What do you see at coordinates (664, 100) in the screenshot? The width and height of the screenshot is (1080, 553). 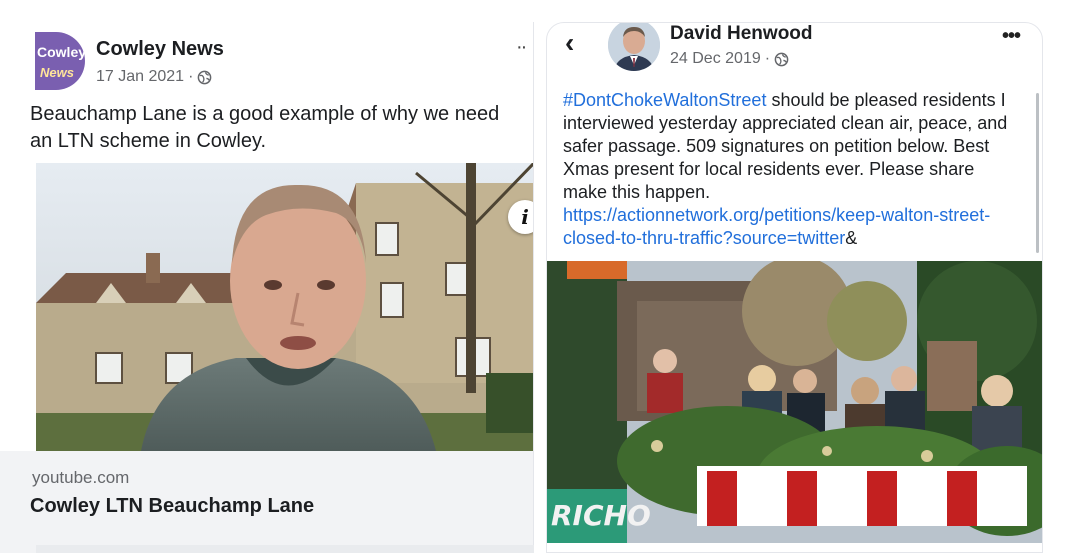 I see `hashtag-link: #DontChokeWaltonStreet` at bounding box center [664, 100].